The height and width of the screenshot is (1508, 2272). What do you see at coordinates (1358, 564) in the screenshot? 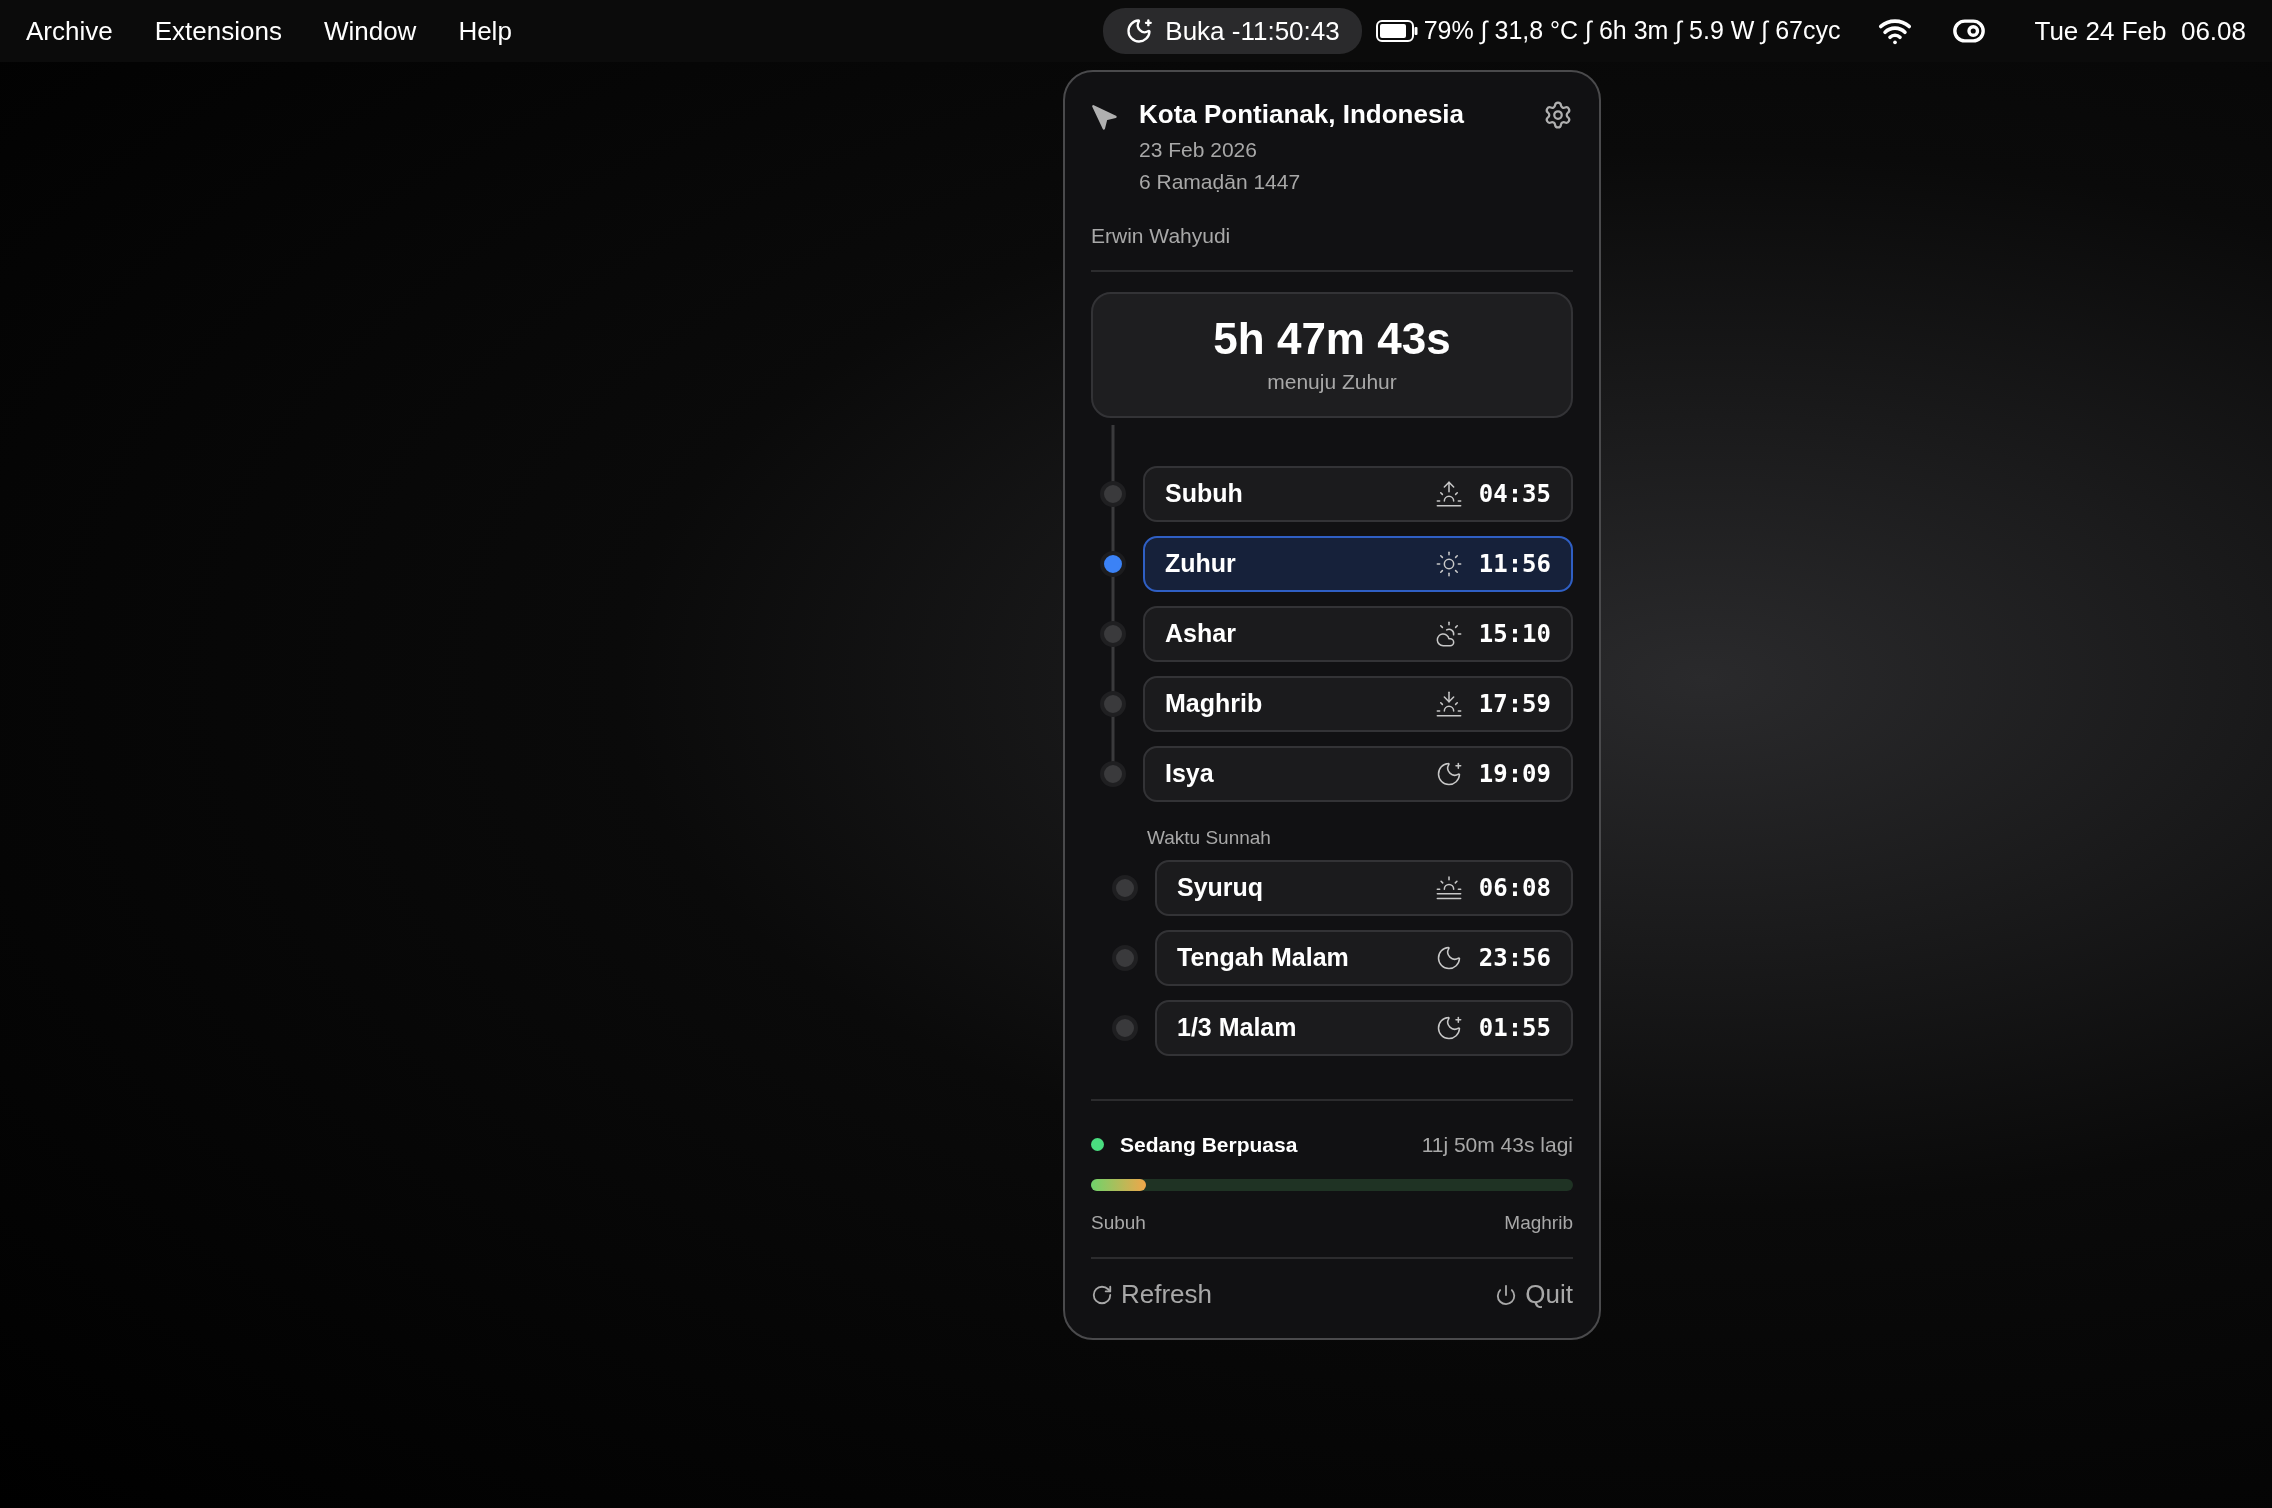
I see `prayer-row: Zuhur 11:56` at bounding box center [1358, 564].